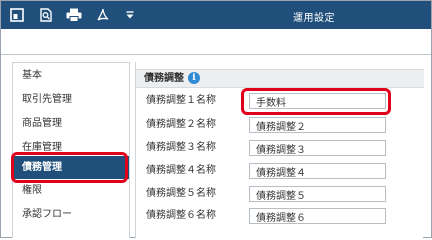  What do you see at coordinates (314, 18) in the screenshot?
I see `window-title: 運用設定` at bounding box center [314, 18].